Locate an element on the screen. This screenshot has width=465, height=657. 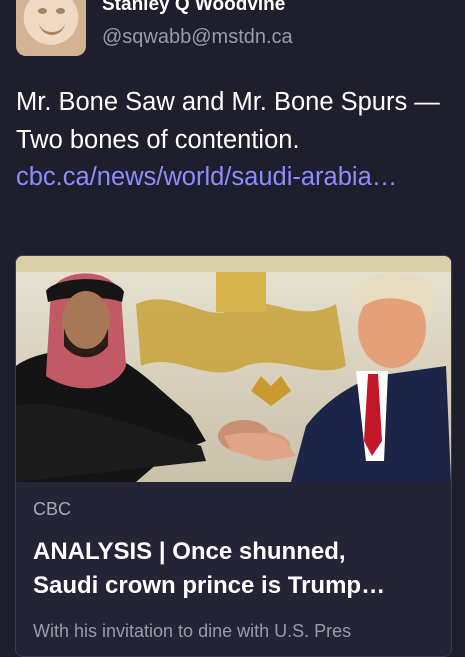
author-handle: @sqwabb@mstdn.ca is located at coordinates (197, 37).